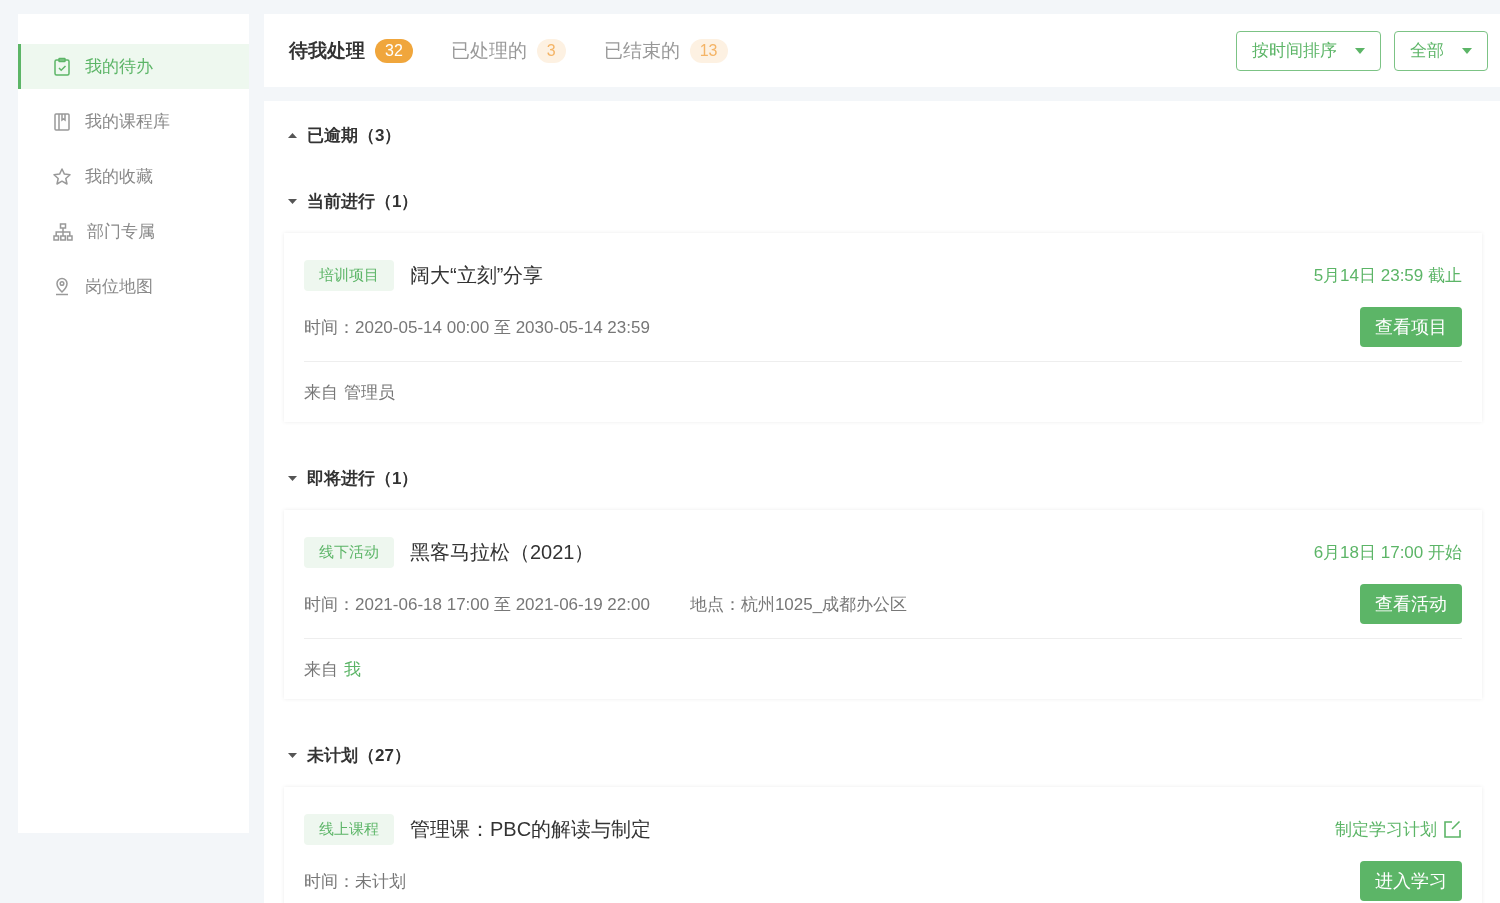  I want to click on action-button: 查看项目, so click(1411, 327).